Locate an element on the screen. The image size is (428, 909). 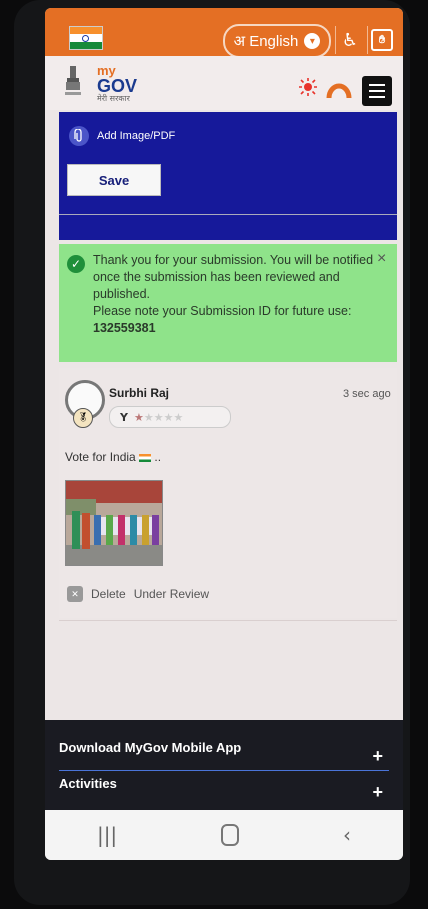
system-nav-bar: ||| ‹ is located at coordinates (224, 835).